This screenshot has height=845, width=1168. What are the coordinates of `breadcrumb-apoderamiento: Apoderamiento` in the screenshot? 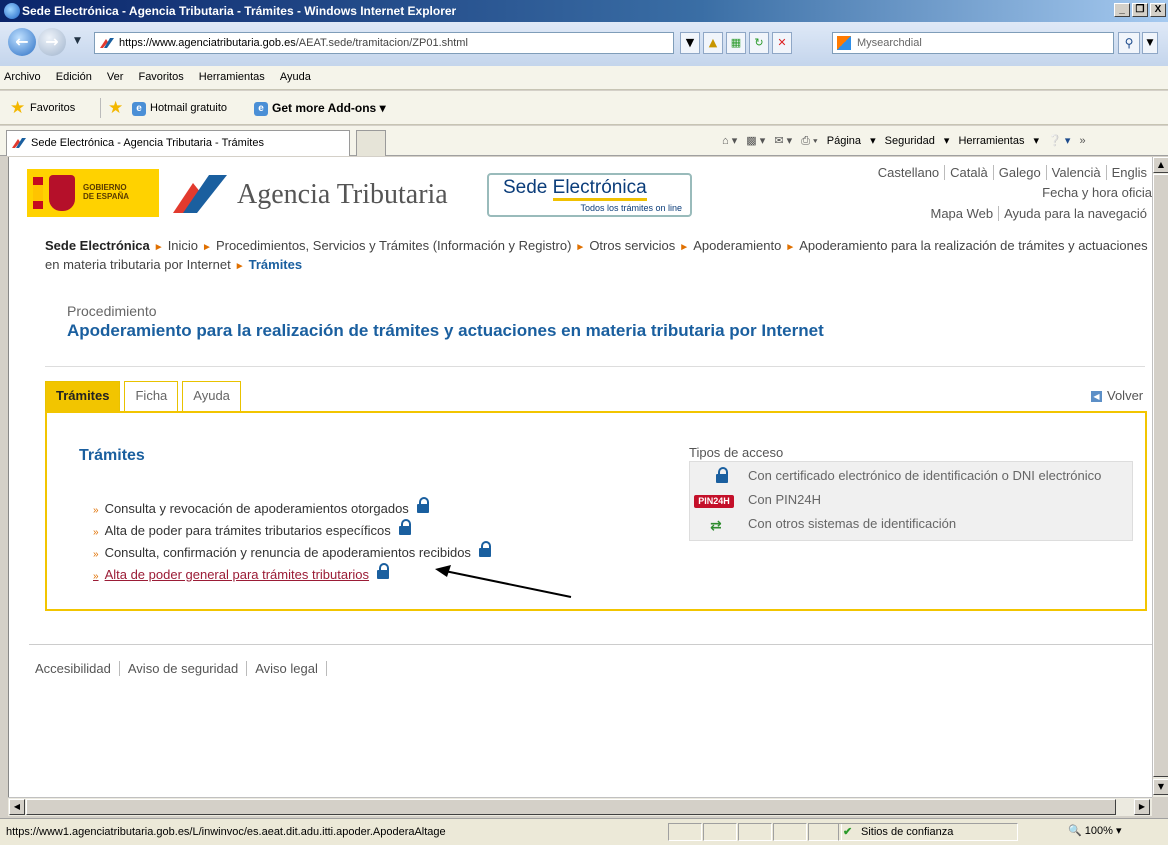 It's located at (737, 245).